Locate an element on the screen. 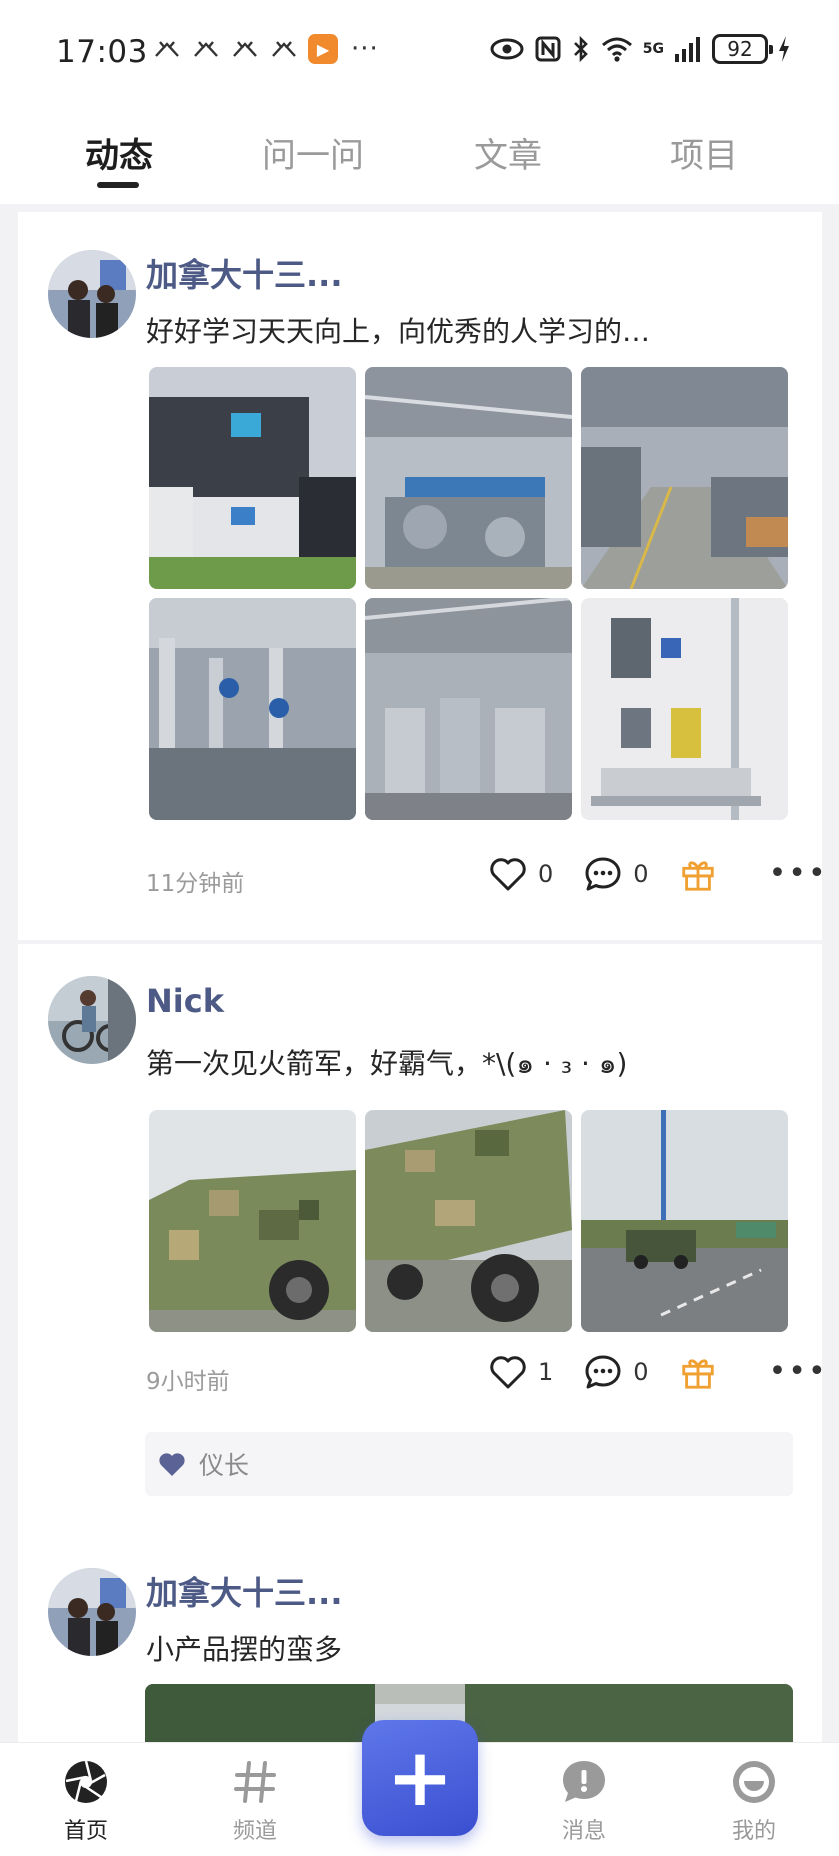 The height and width of the screenshot is (1856, 839). nav-profile-label: 我的 is located at coordinates (753, 1831).